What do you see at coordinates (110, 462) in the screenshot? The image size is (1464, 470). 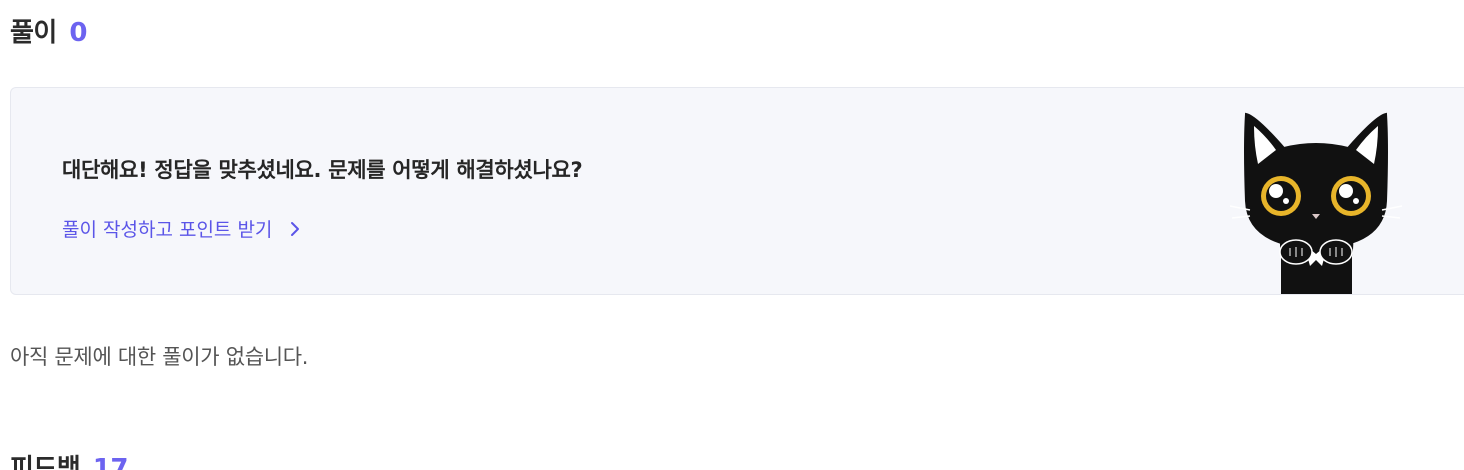 I see `feedback-count: 17` at bounding box center [110, 462].